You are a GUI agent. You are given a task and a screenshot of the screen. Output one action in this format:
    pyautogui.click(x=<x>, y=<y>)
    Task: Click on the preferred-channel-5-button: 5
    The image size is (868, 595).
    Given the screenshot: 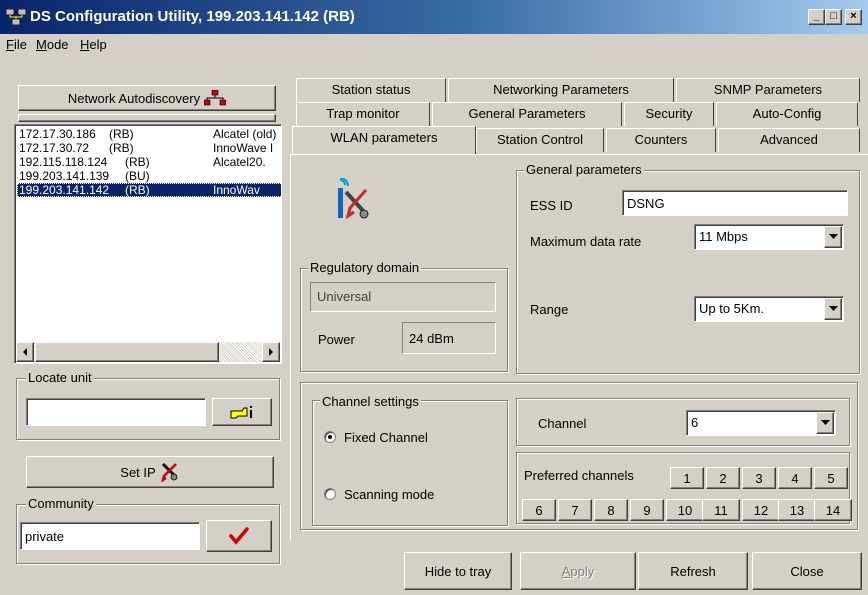 What is the action you would take?
    pyautogui.click(x=831, y=478)
    